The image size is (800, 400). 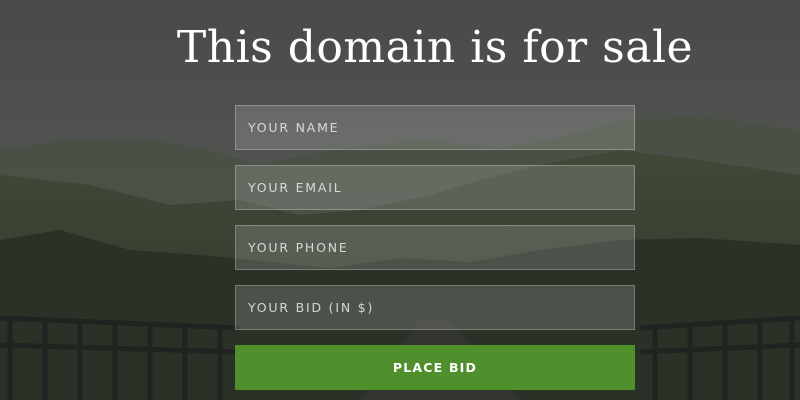 What do you see at coordinates (435, 127) in the screenshot?
I see `name-input` at bounding box center [435, 127].